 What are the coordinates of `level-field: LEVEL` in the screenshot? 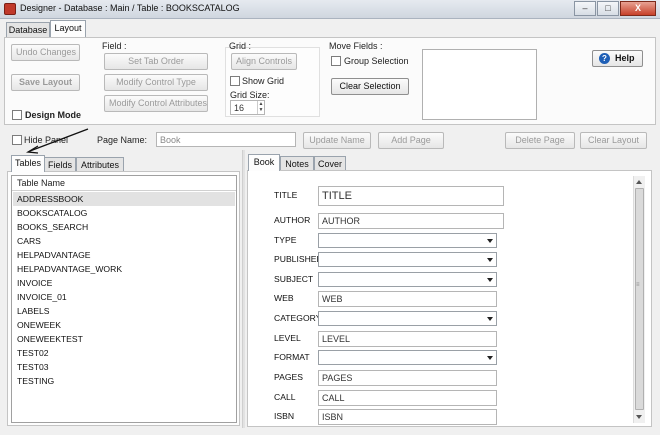 It's located at (407, 339).